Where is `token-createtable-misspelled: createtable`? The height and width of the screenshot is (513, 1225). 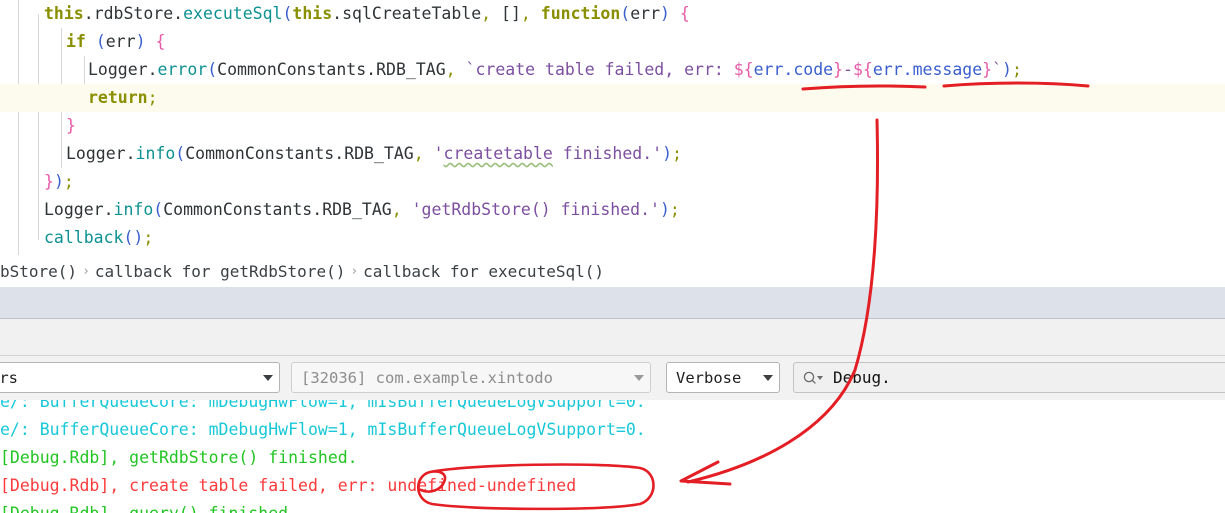
token-createtable-misspelled: createtable is located at coordinates (498, 153).